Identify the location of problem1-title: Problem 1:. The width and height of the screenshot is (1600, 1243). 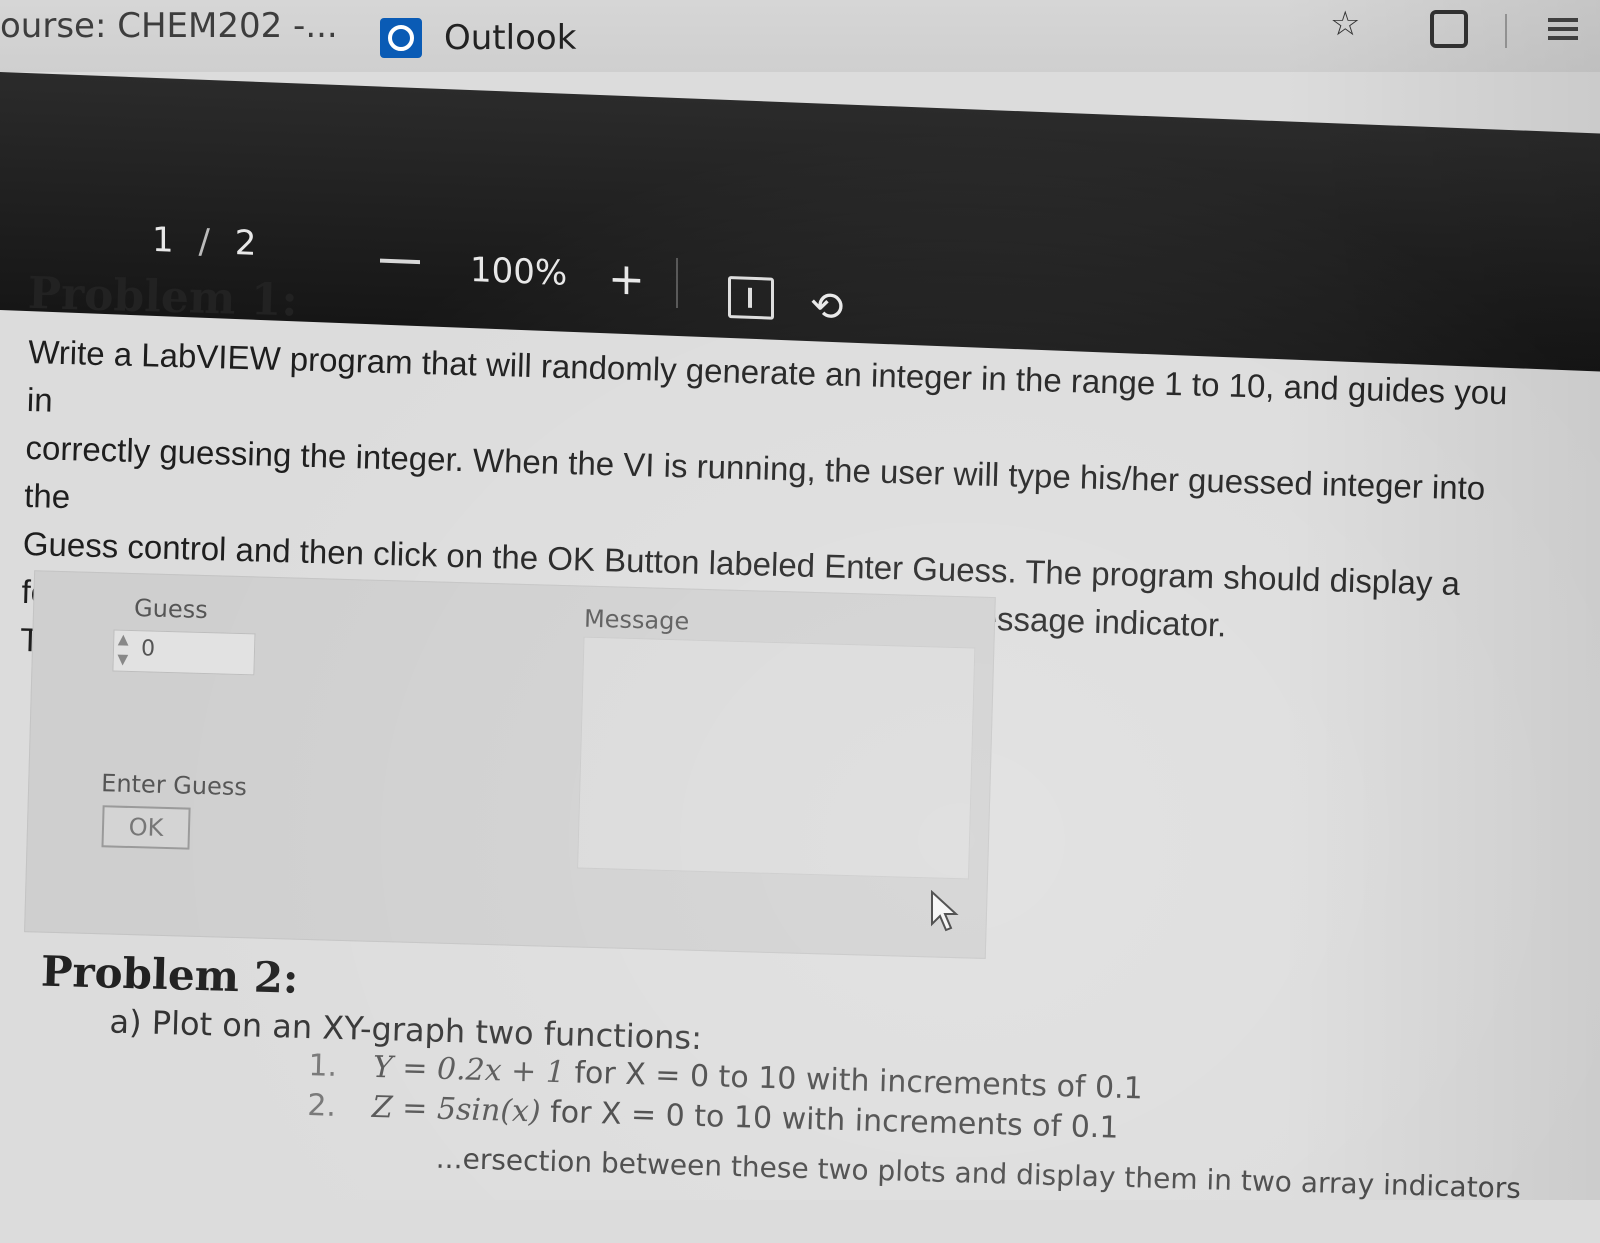
(163, 297).